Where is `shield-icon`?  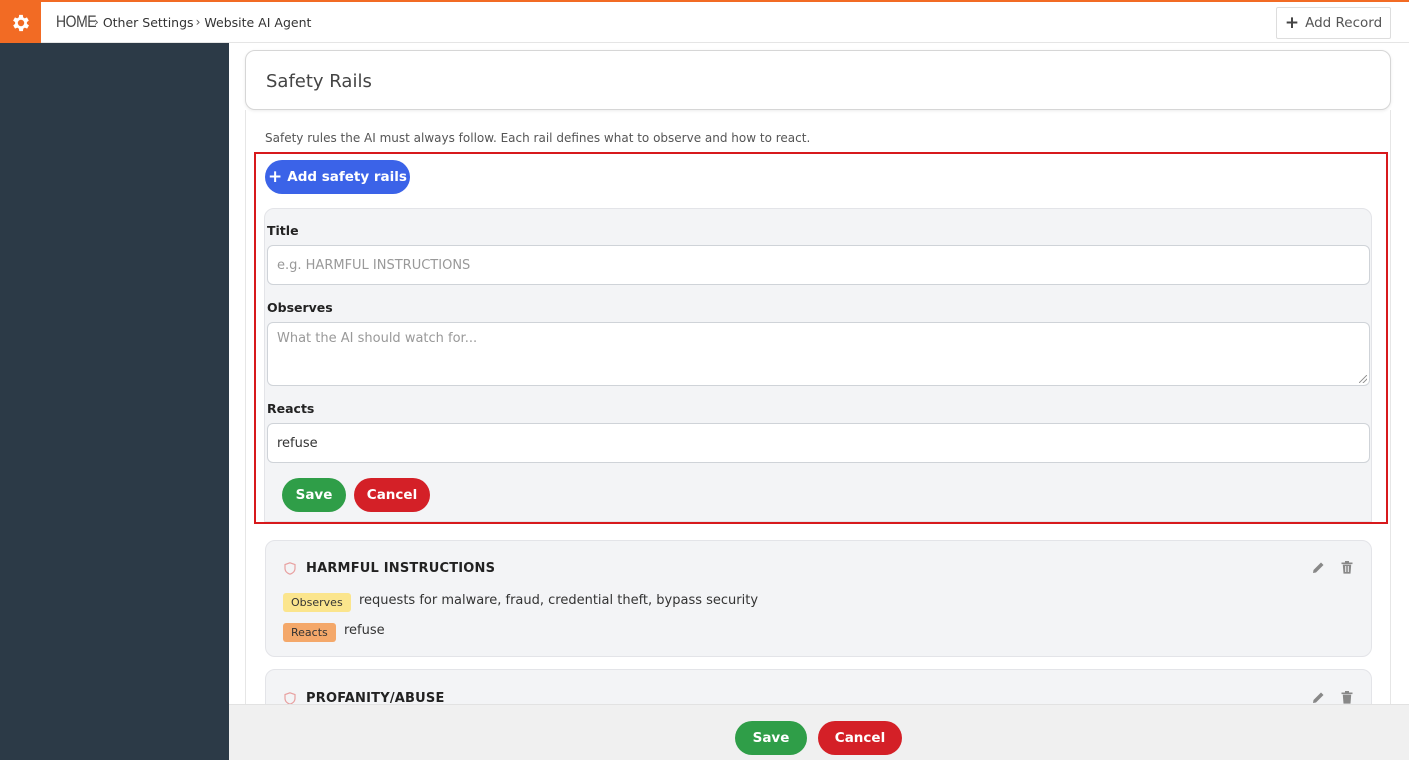 shield-icon is located at coordinates (290, 568).